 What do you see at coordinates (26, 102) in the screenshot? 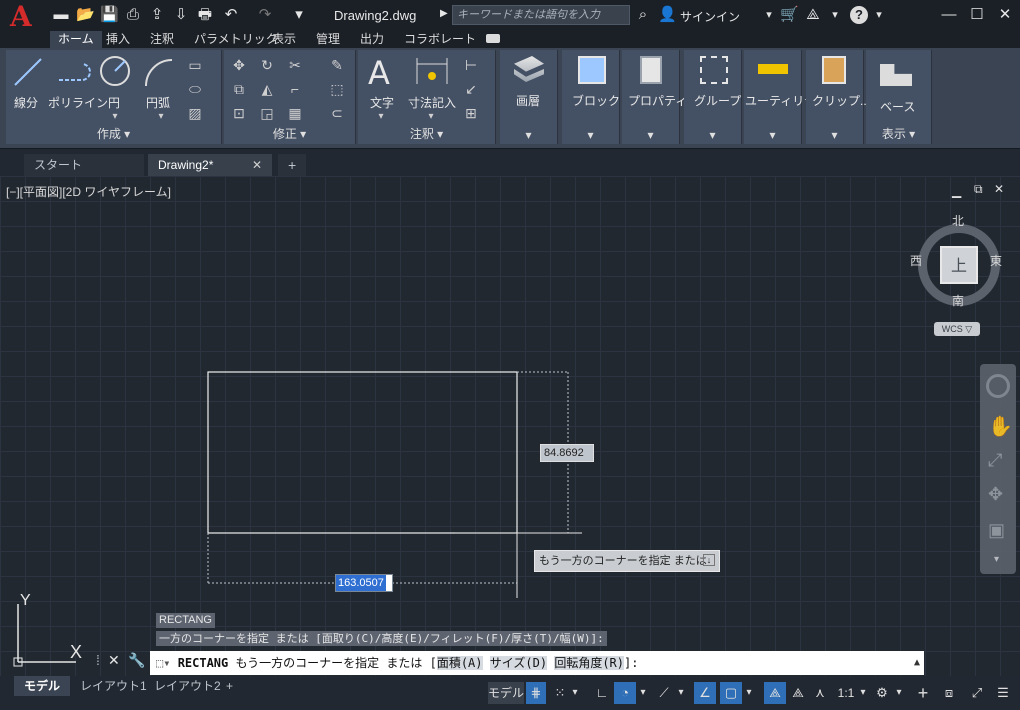
I see `line-button: 線分` at bounding box center [26, 102].